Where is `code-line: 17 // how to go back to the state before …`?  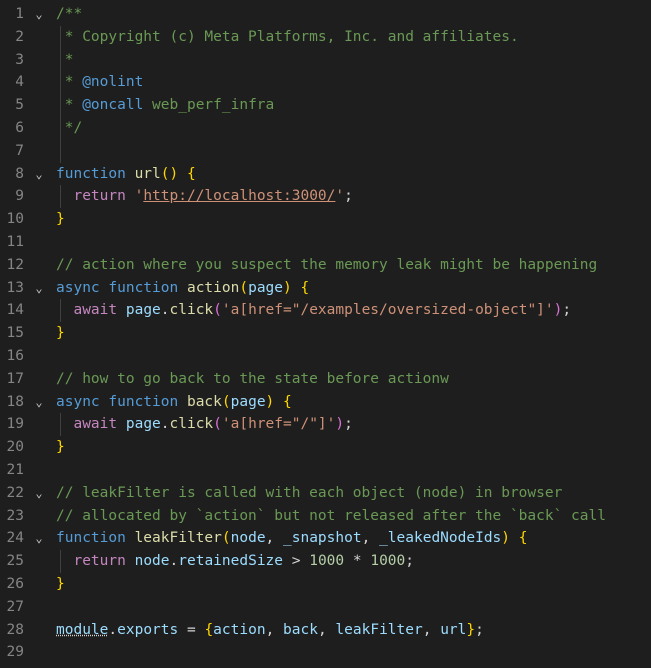 code-line: 17 // how to go back to the state before … is located at coordinates (325, 379).